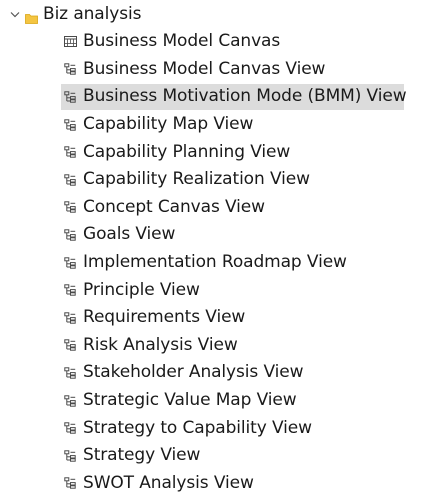 Image resolution: width=432 pixels, height=497 pixels. I want to click on tree-item: Strategy to Capability View, so click(216, 428).